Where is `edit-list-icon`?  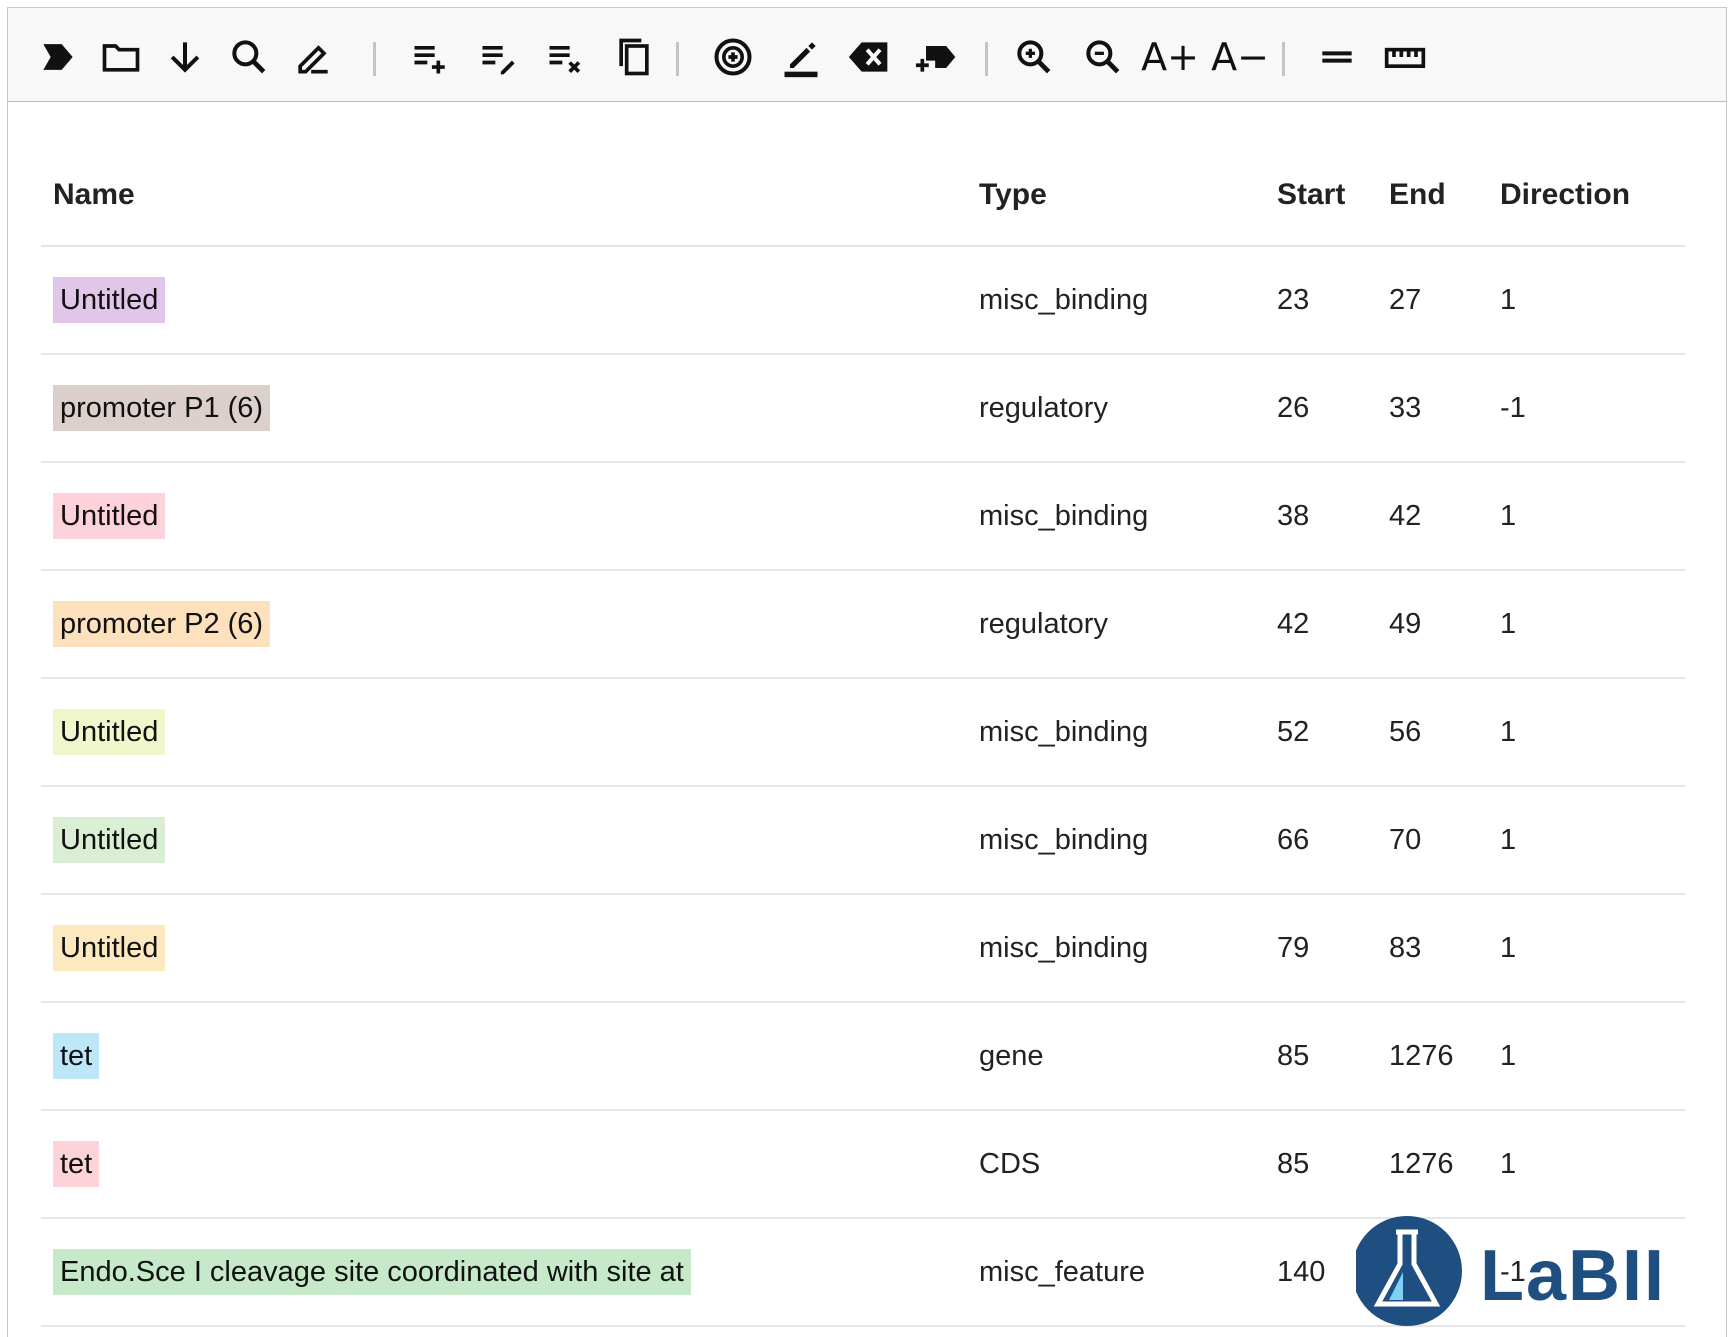
edit-list-icon is located at coordinates (499, 57).